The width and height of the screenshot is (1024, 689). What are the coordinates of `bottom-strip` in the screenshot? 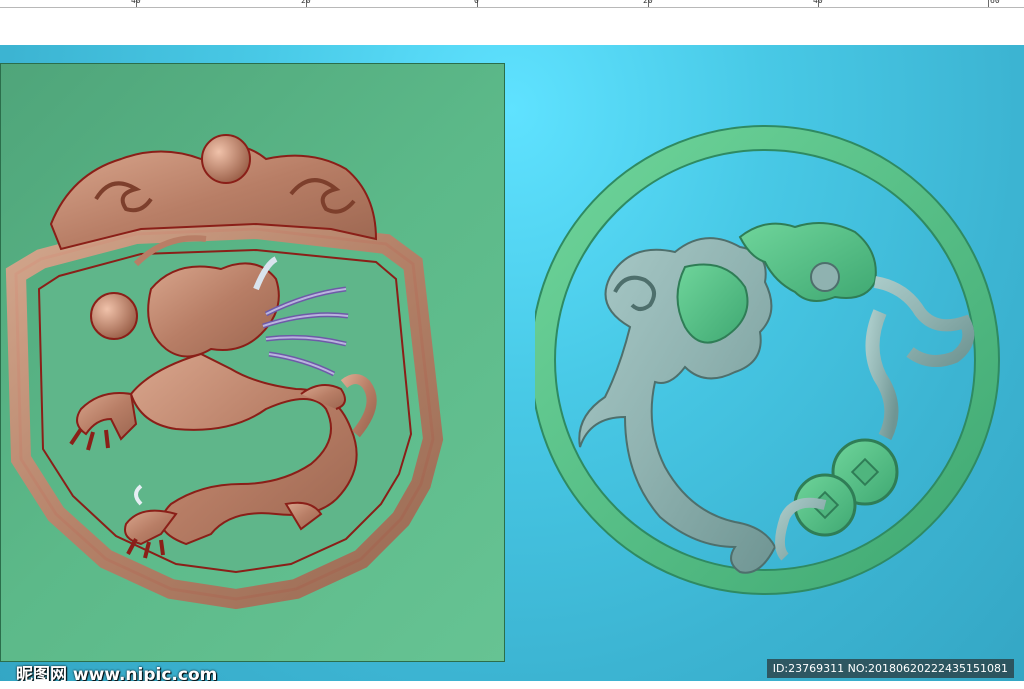 It's located at (512, 685).